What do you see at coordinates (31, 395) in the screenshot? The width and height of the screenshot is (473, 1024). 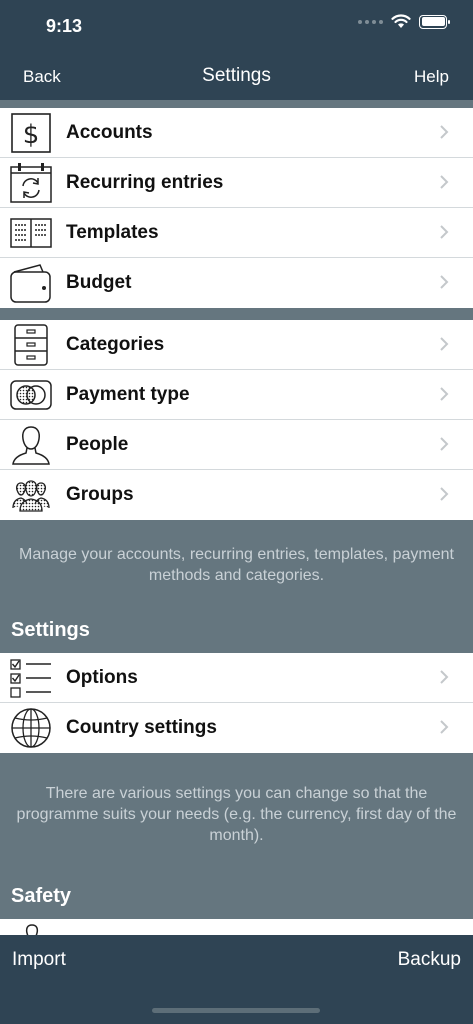 I see `credit-card-icon` at bounding box center [31, 395].